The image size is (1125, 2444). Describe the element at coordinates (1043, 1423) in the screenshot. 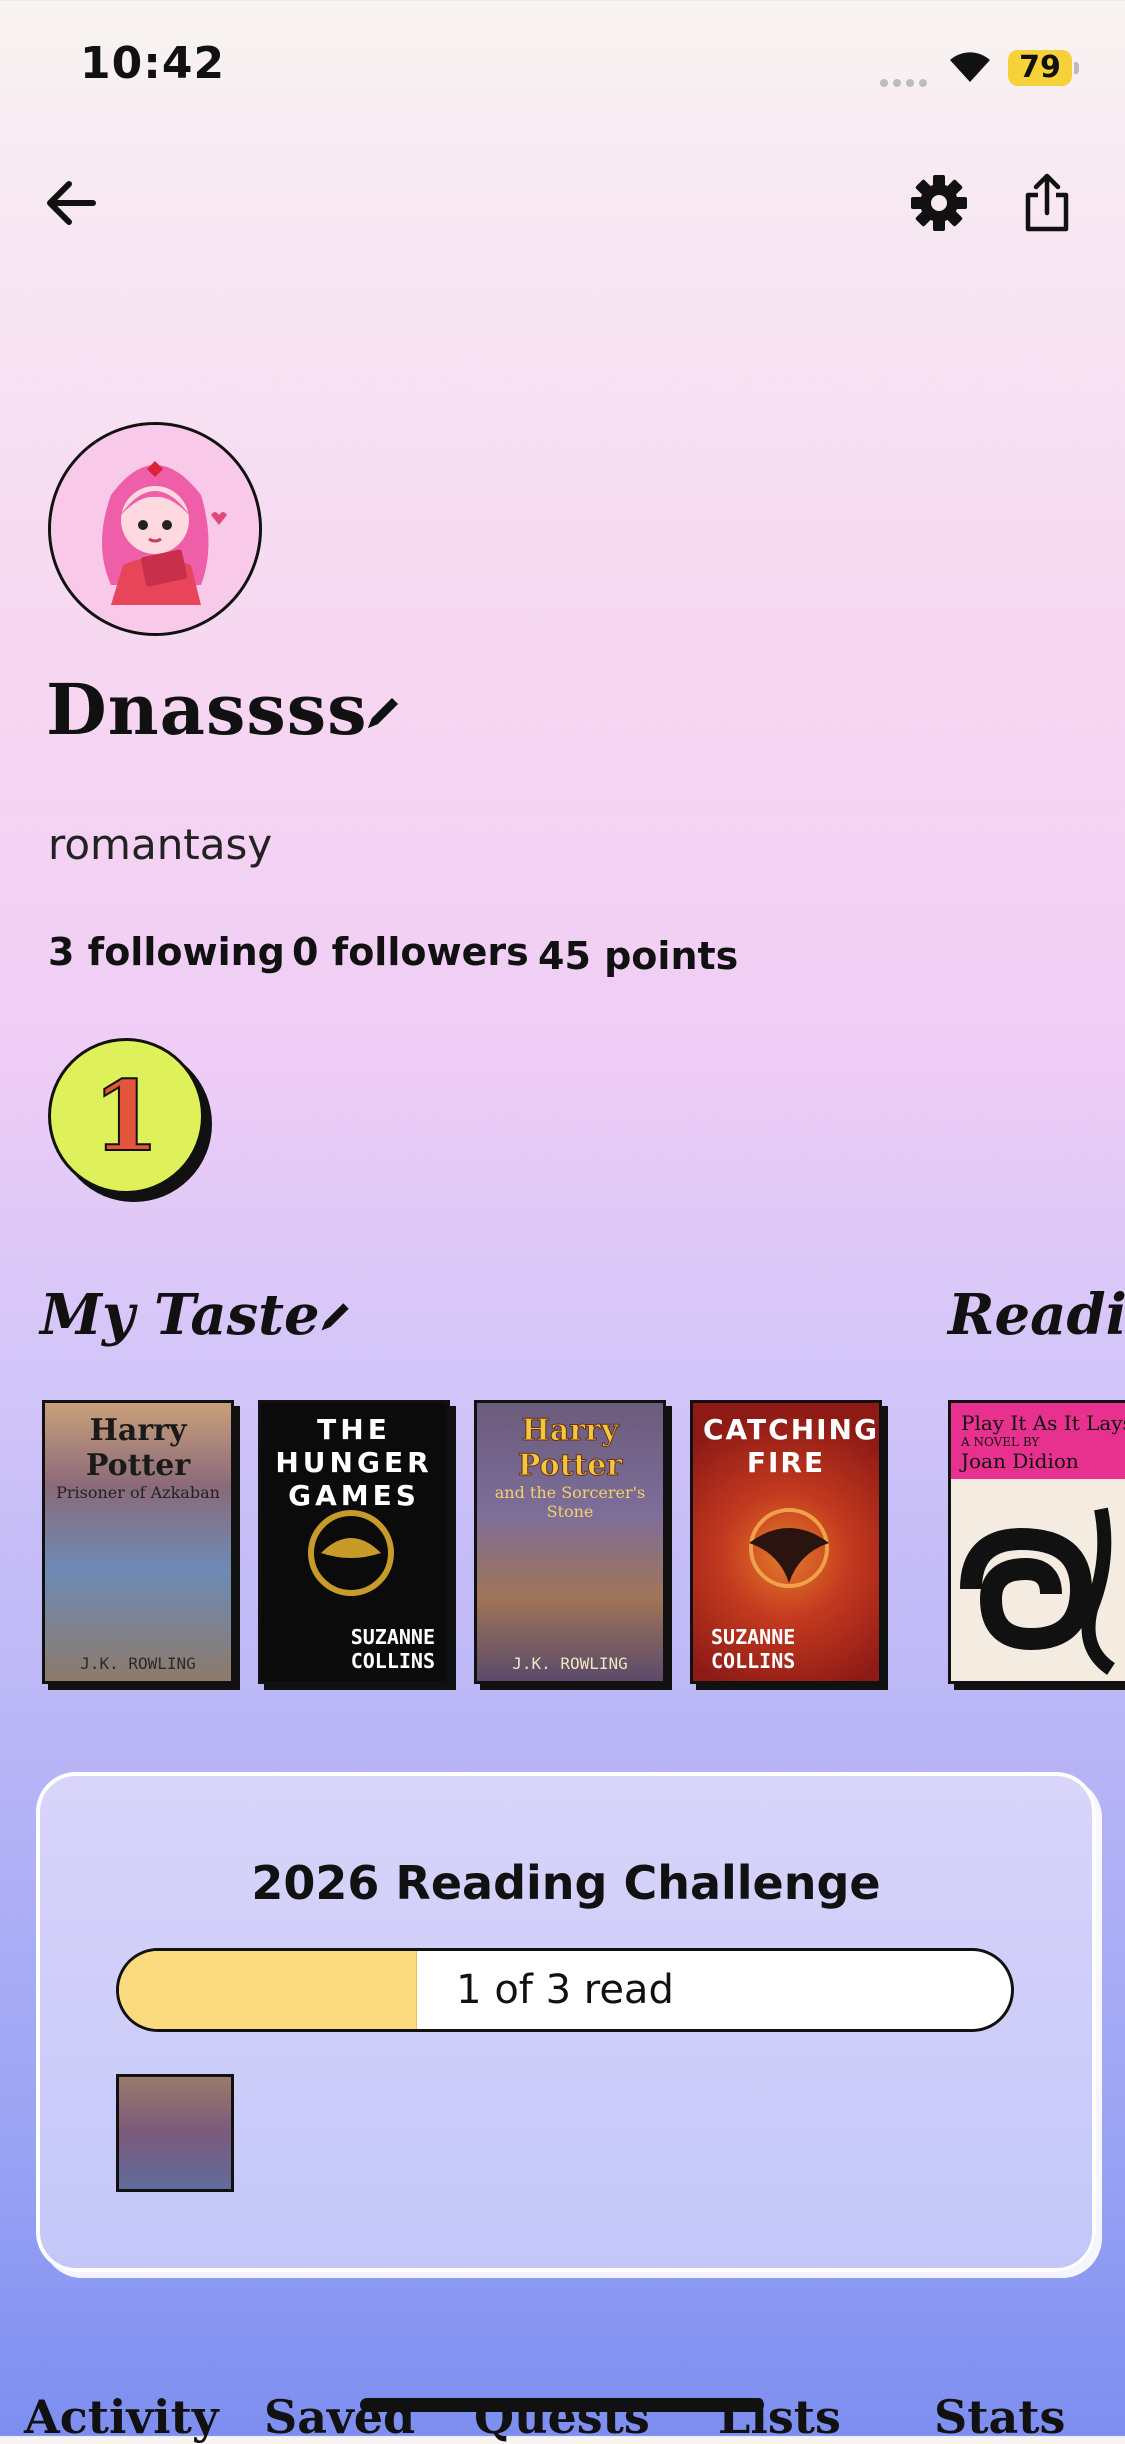

I see `book-title: Play It As It Lays` at that location.